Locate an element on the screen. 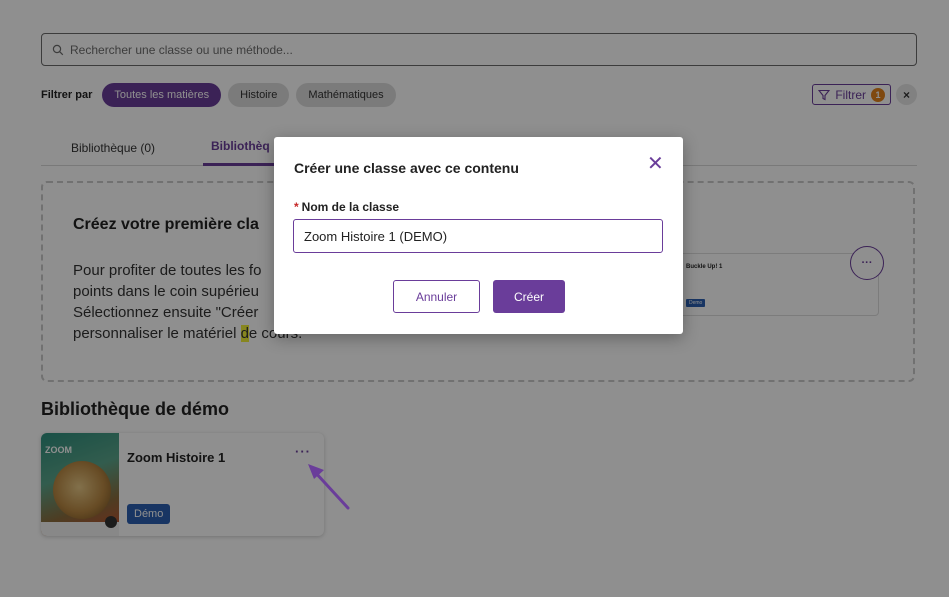 This screenshot has width=949, height=597. class-name-input is located at coordinates (478, 236).